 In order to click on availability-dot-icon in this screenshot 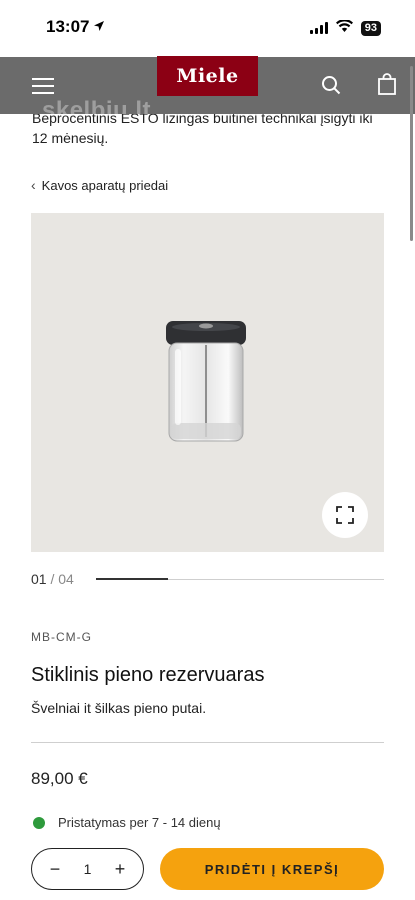, I will do `click(39, 822)`.